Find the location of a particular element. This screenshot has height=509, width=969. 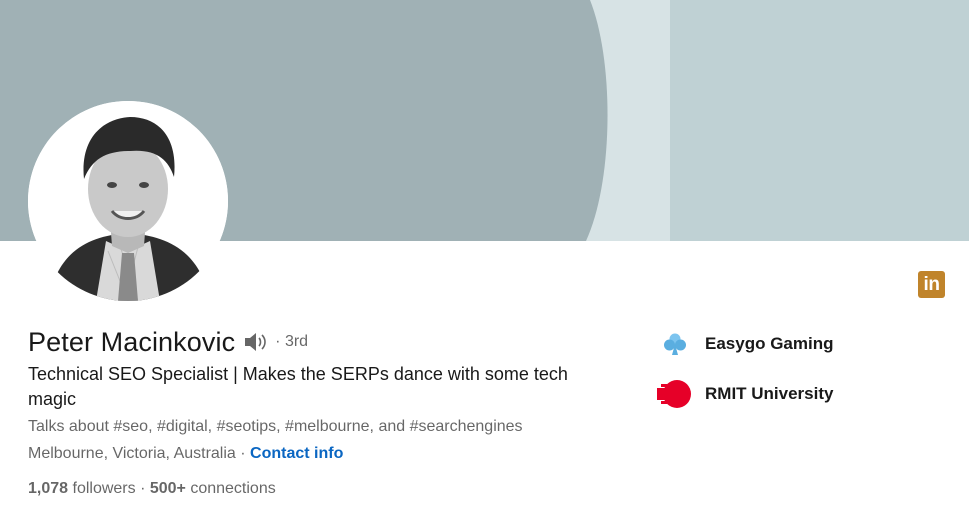

avatar-image is located at coordinates (128, 201).